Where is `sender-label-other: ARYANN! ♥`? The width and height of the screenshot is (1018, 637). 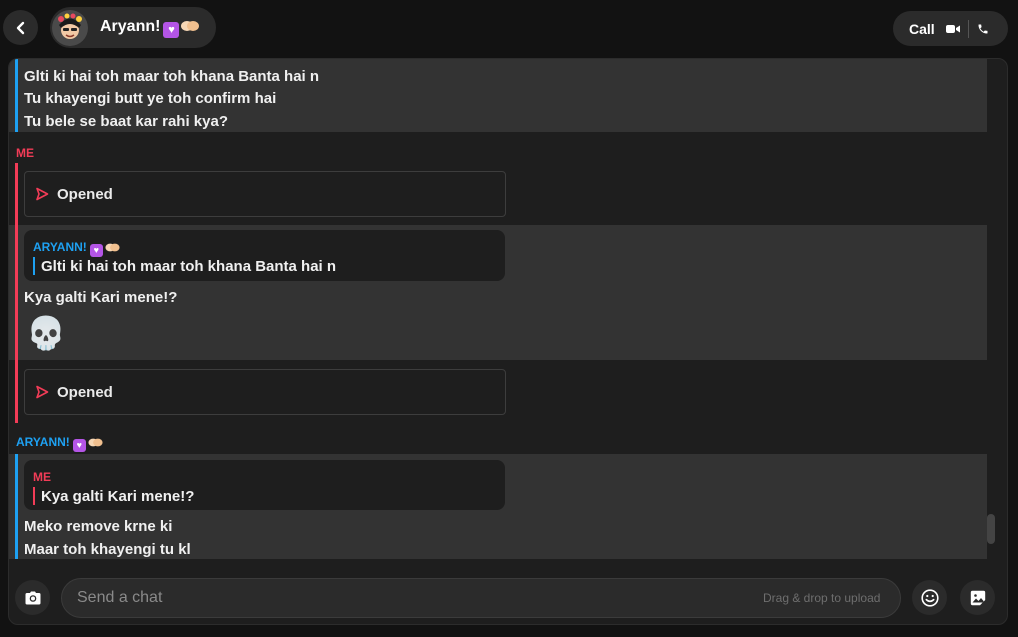
sender-label-other: ARYANN! ♥ is located at coordinates (59, 443).